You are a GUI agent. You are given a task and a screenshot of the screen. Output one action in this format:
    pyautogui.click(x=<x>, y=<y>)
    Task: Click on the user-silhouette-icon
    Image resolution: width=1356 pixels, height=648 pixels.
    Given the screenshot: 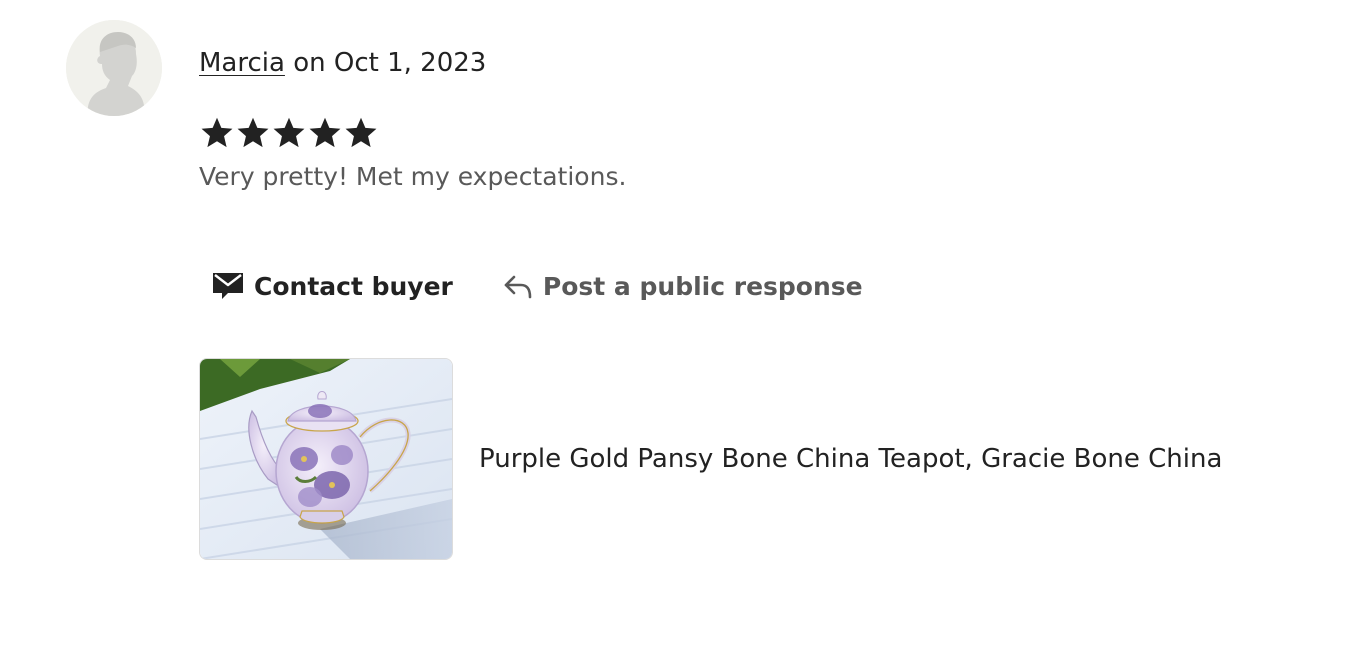 What is the action you would take?
    pyautogui.click(x=114, y=68)
    